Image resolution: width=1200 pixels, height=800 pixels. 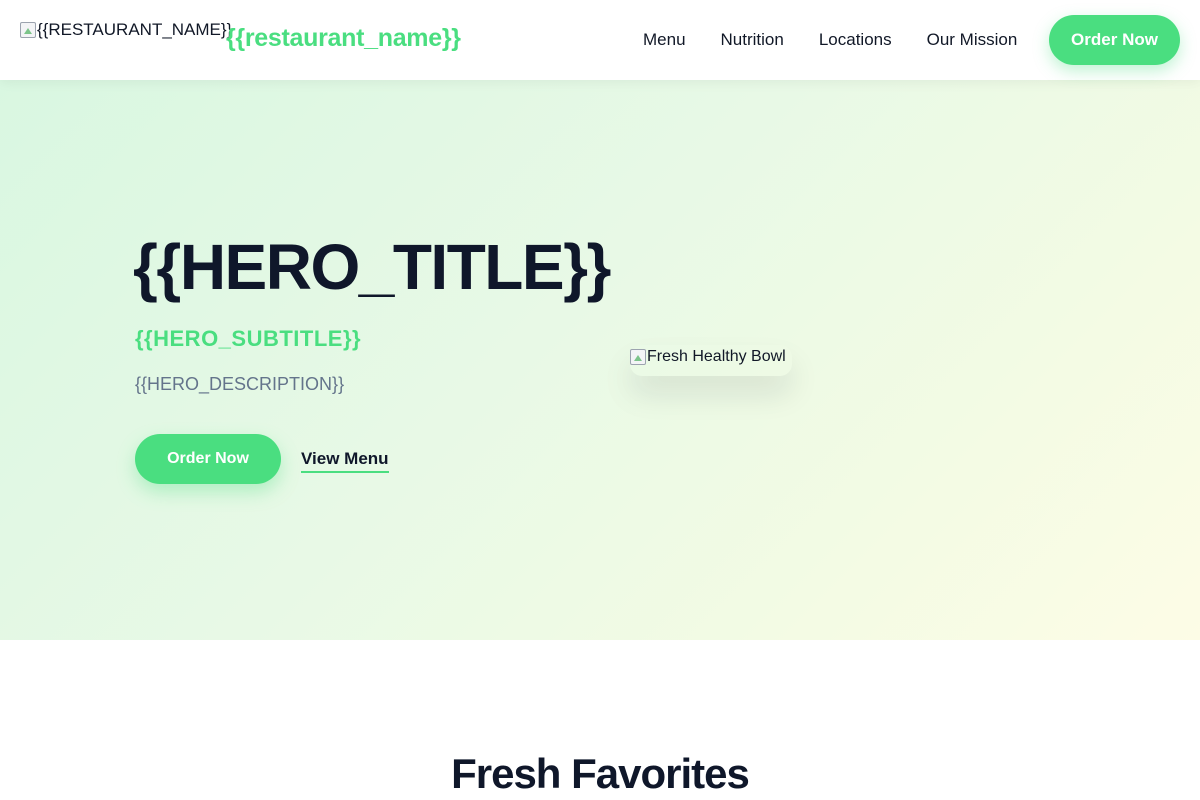 What do you see at coordinates (972, 40) in the screenshot?
I see `nav-link-our-mission: Our Mission` at bounding box center [972, 40].